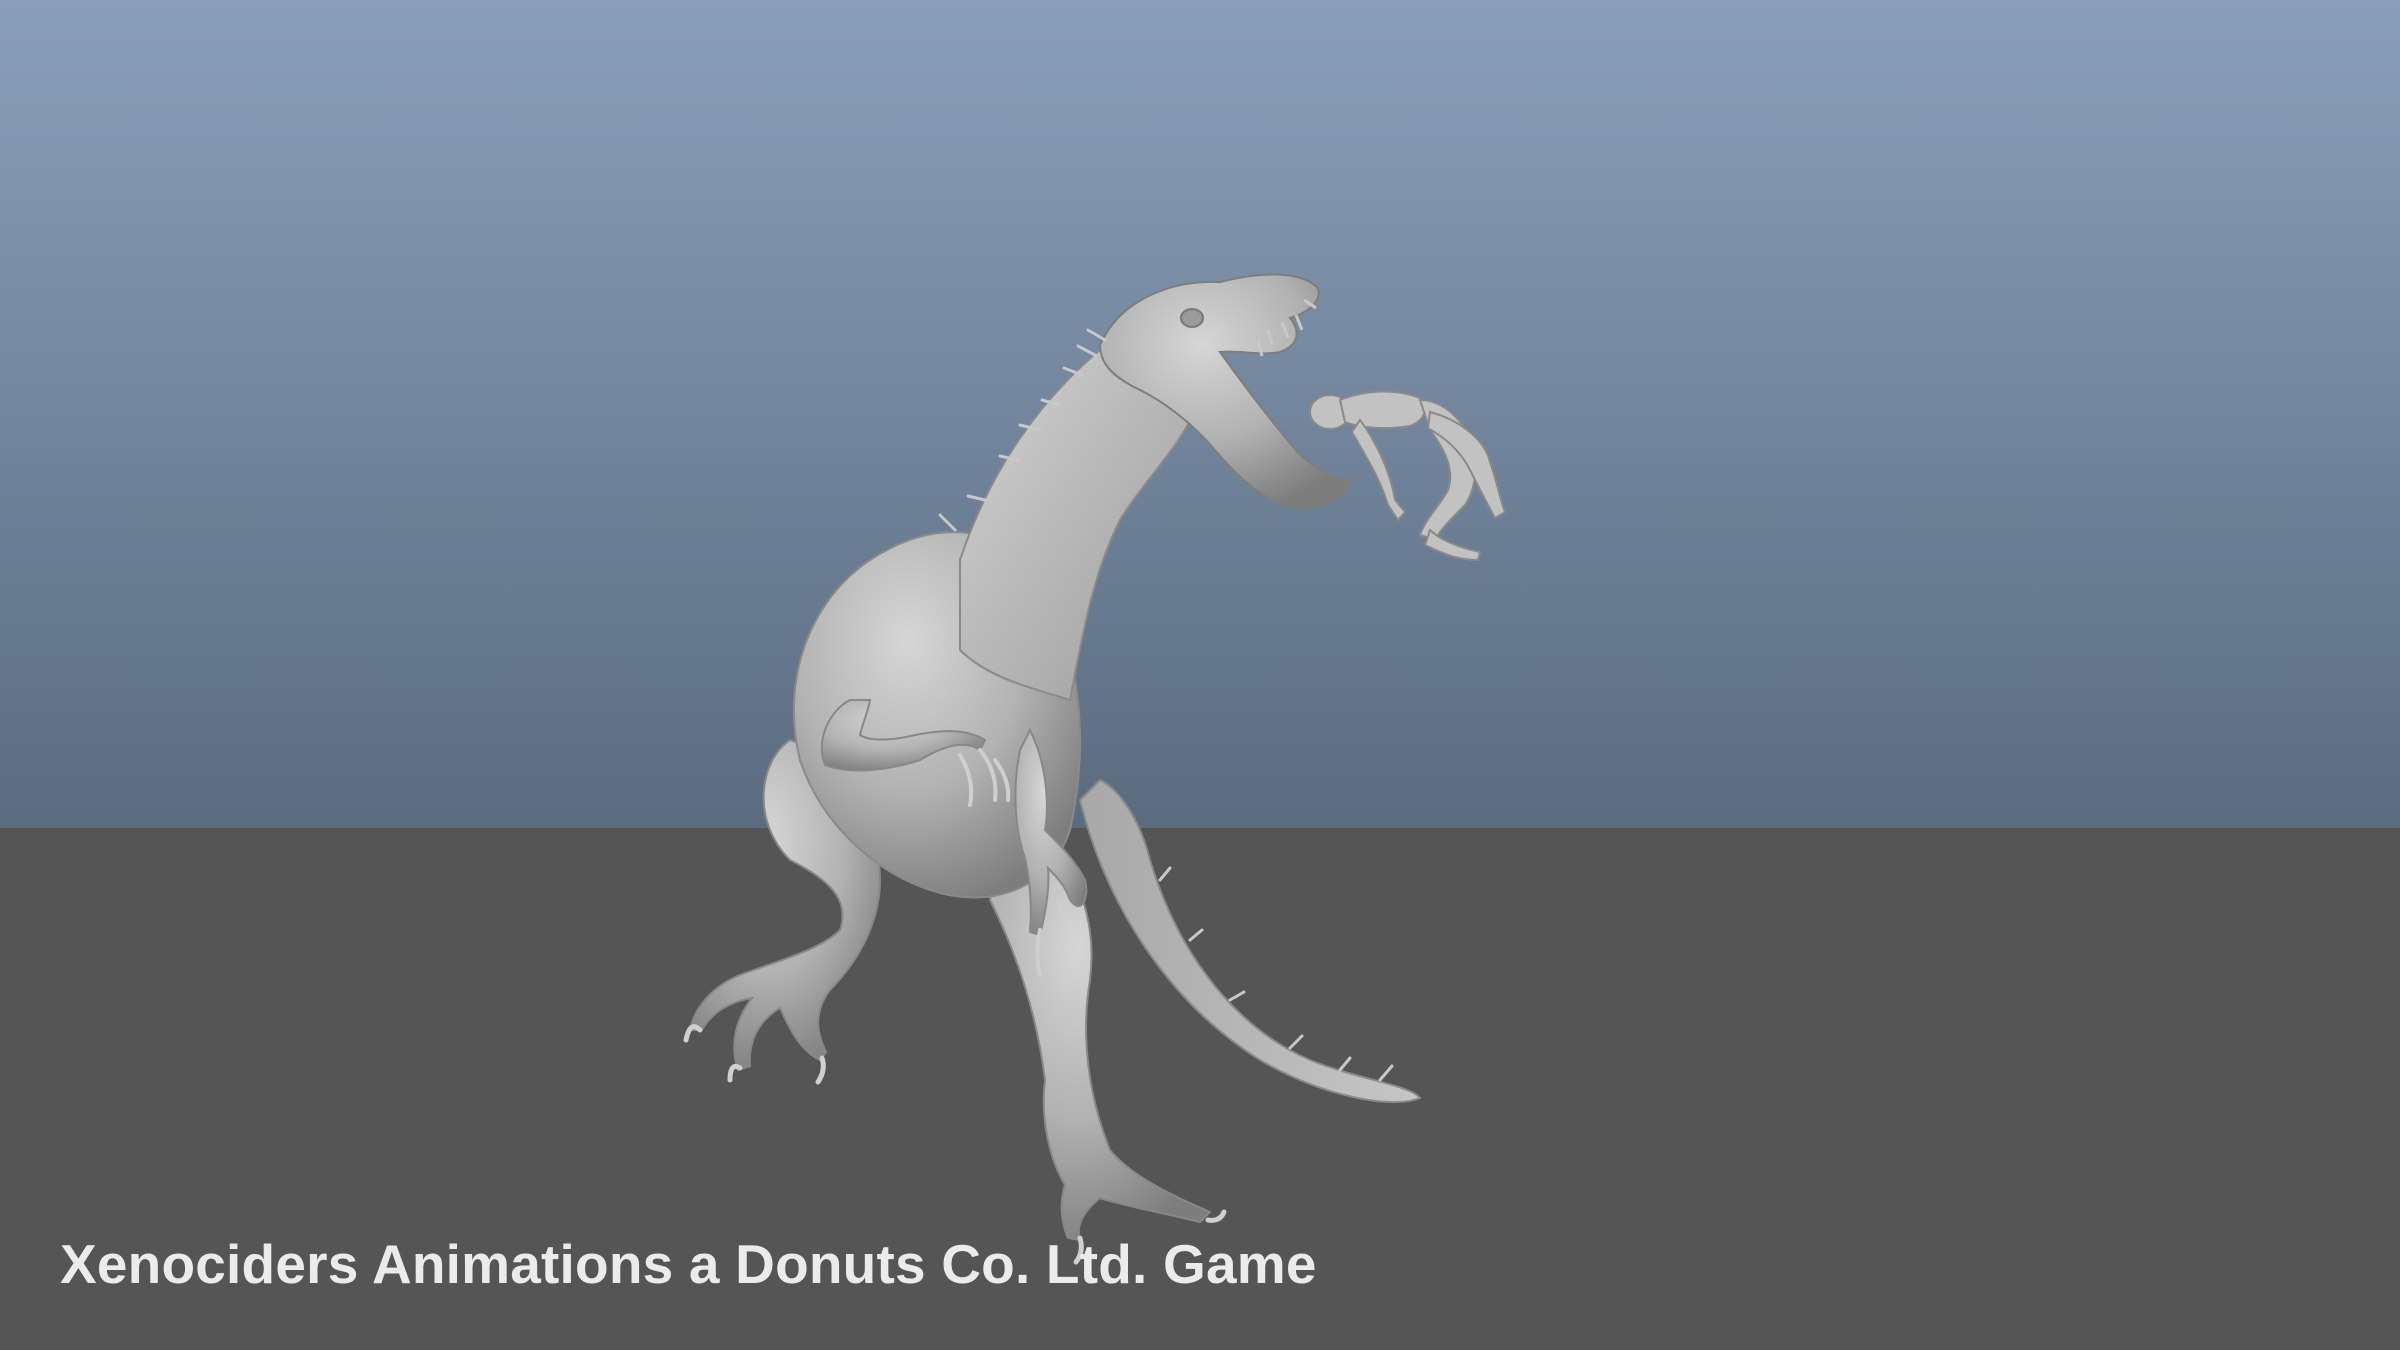  What do you see at coordinates (1452, 545) in the screenshot?
I see `human-foot` at bounding box center [1452, 545].